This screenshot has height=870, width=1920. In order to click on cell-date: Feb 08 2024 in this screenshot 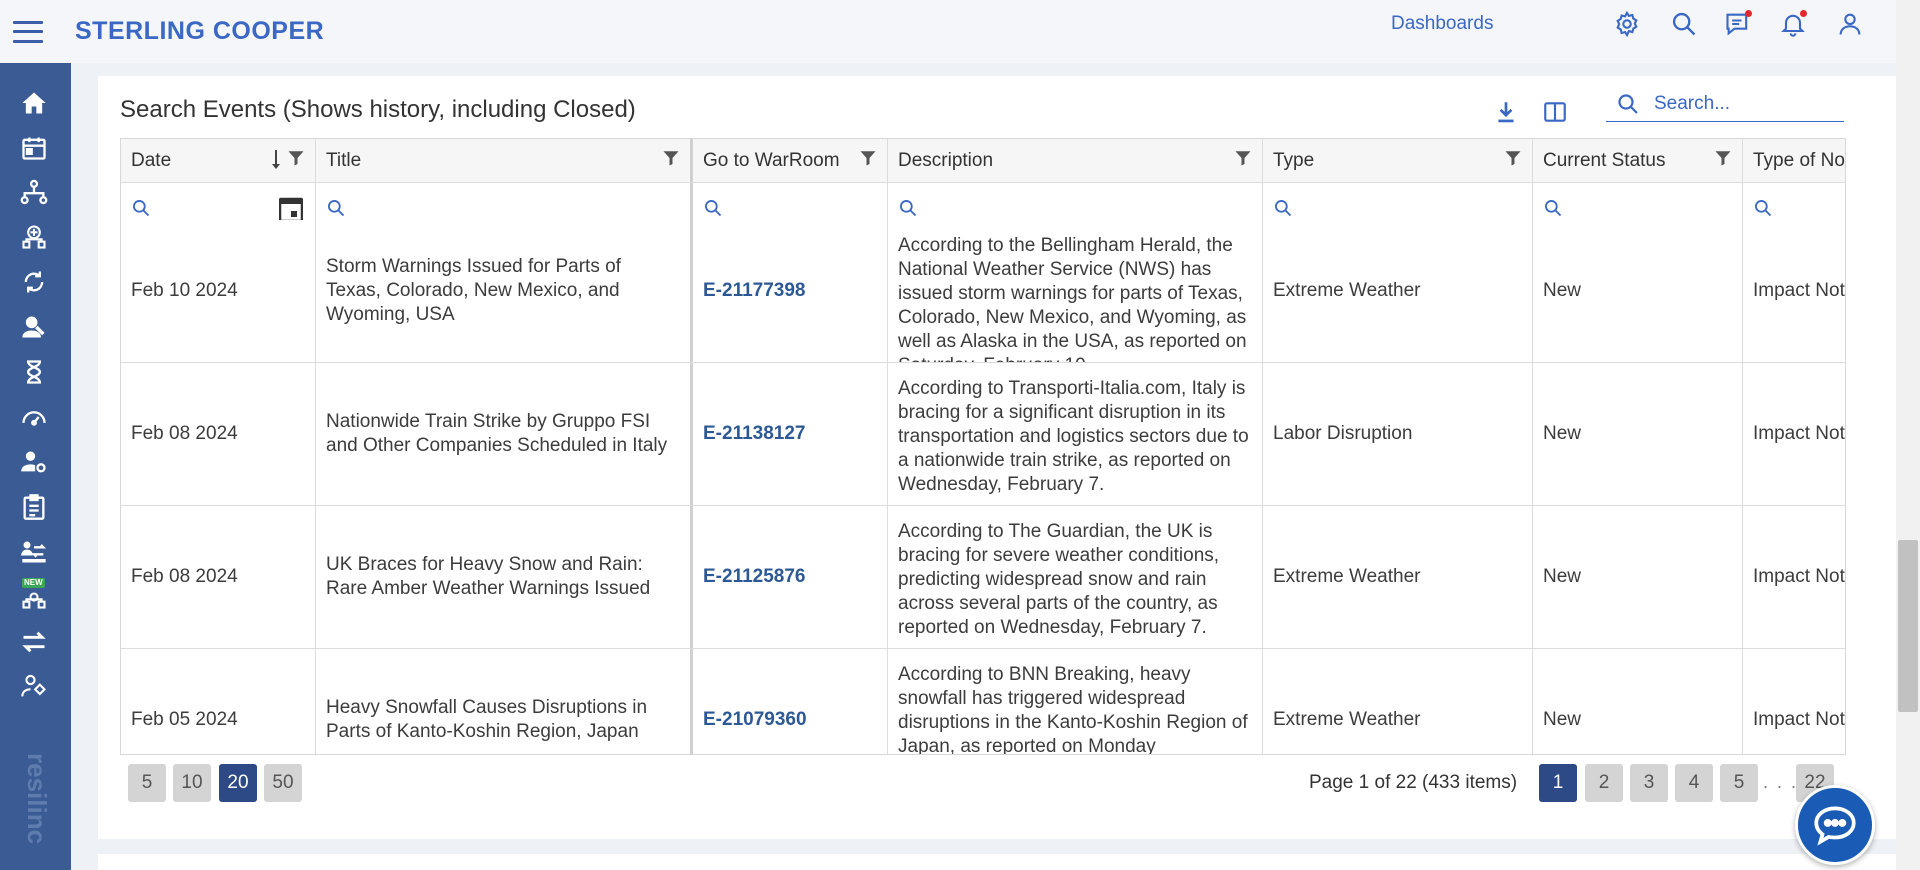, I will do `click(218, 434)`.